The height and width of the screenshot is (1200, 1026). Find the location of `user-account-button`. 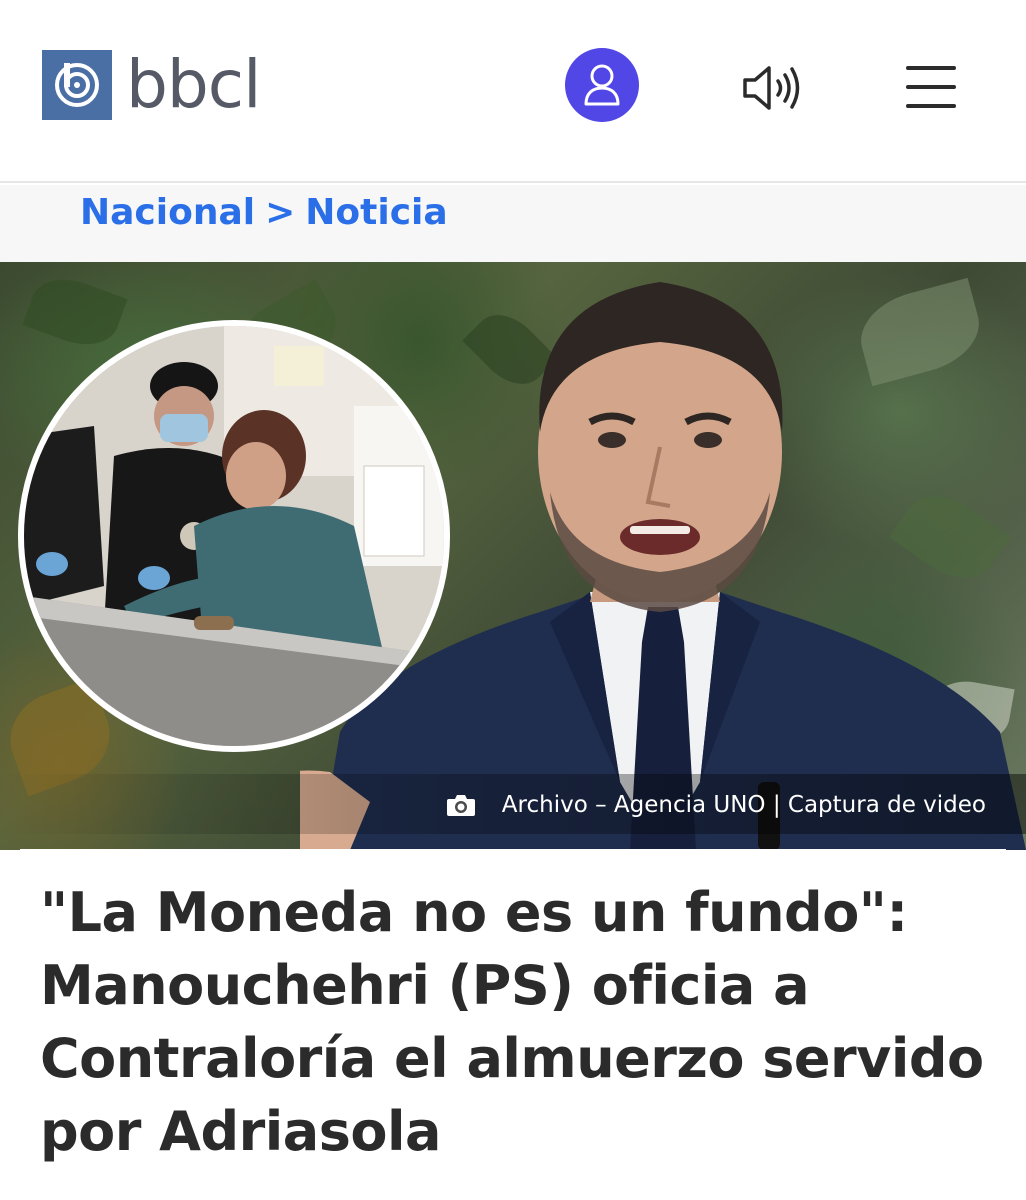

user-account-button is located at coordinates (602, 85).